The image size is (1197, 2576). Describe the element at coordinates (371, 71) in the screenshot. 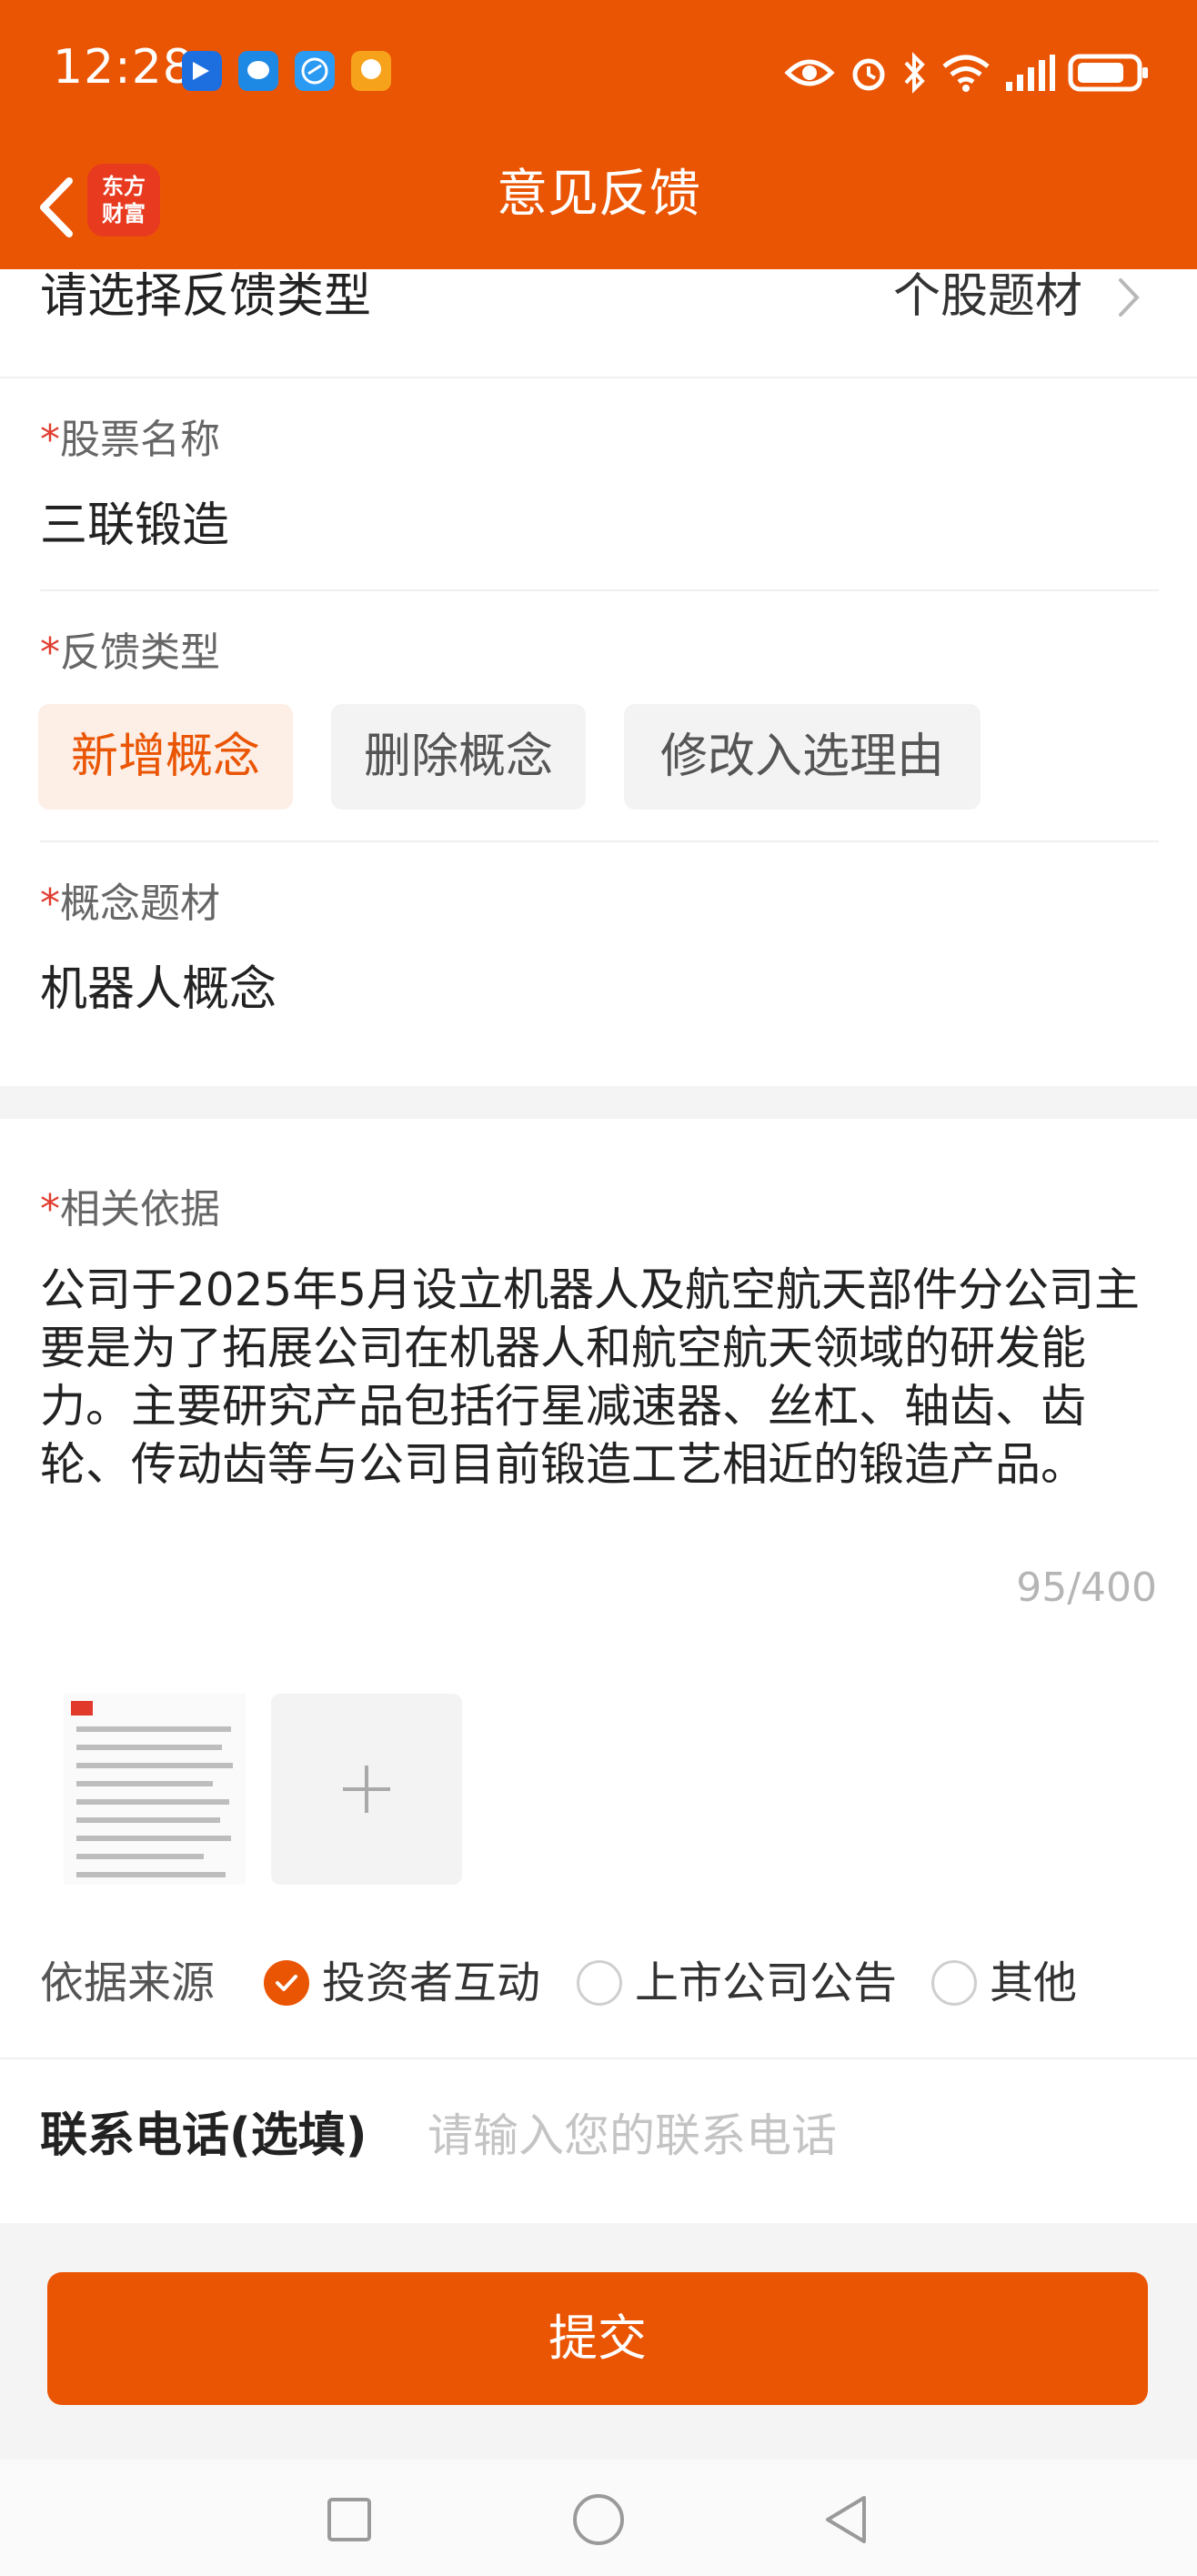

I see `game-app-icon` at that location.